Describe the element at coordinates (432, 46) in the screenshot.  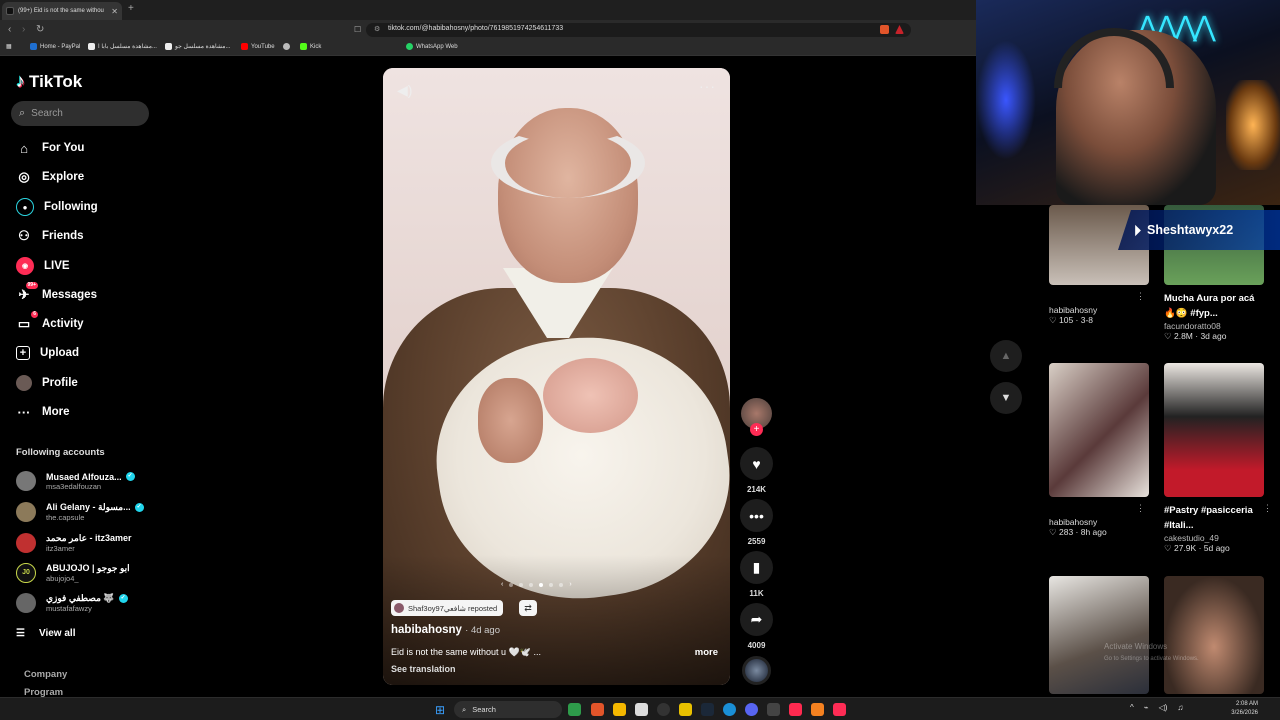
I see `bookmark-whatsapp: WhatsApp Web` at that location.